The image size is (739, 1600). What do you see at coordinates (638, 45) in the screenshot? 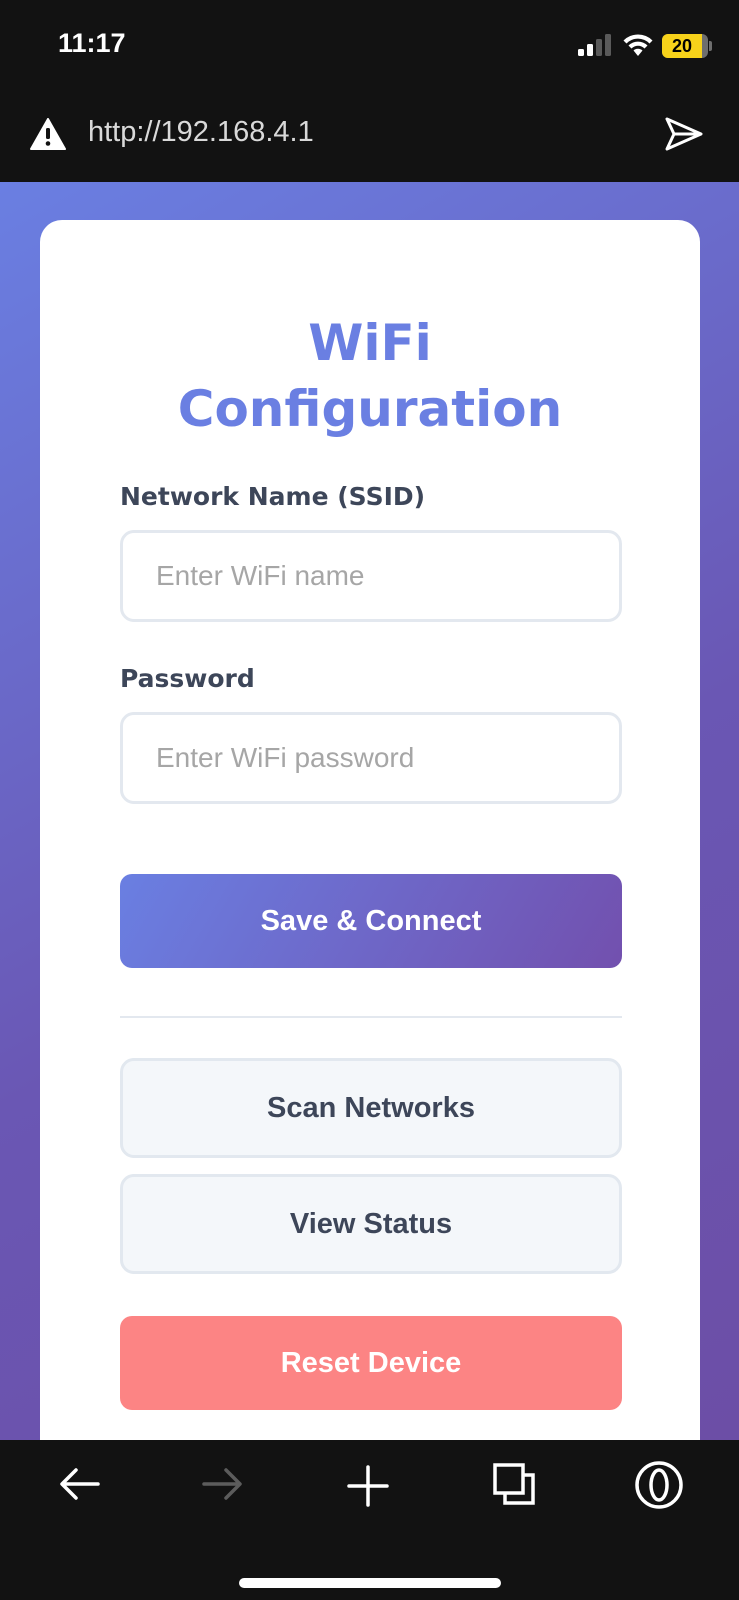
I see `wifi-icon` at bounding box center [638, 45].